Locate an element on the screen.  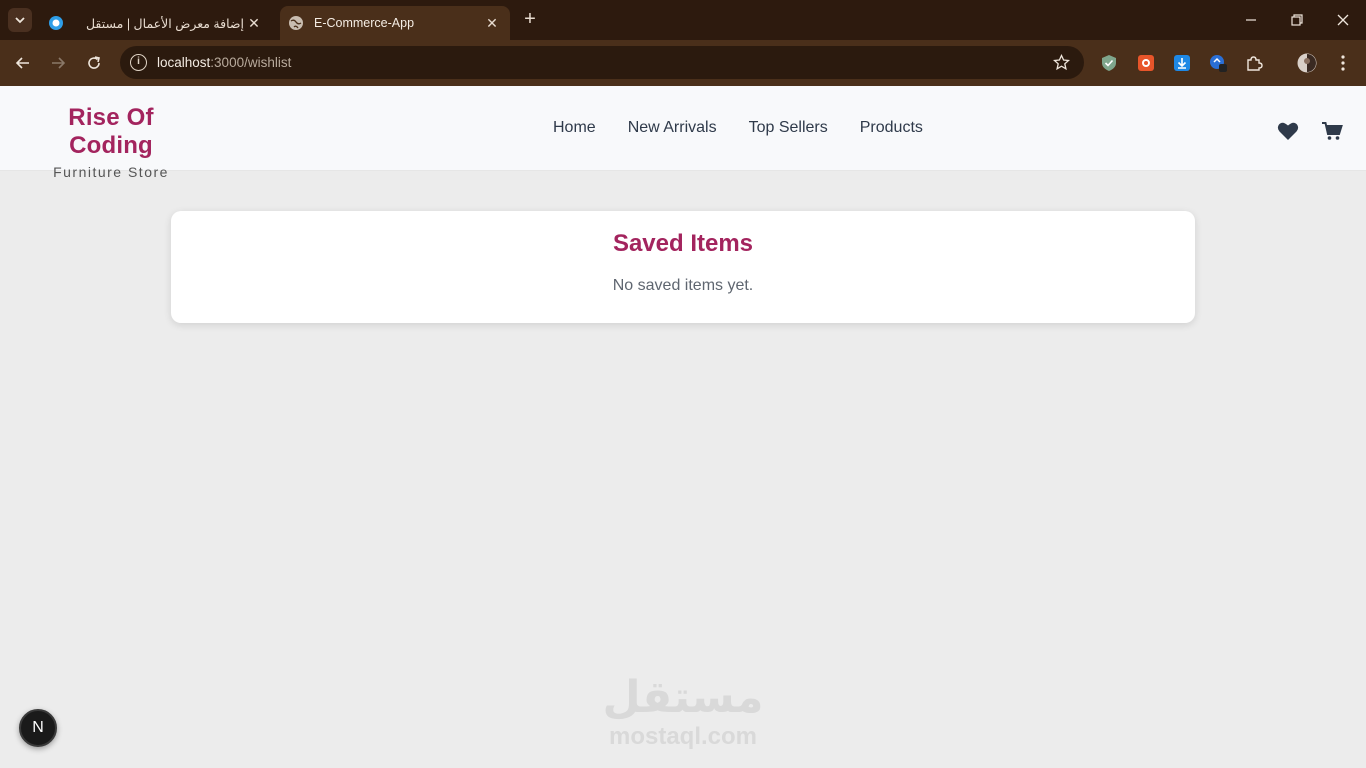
watermark-arabic: مستقل is located at coordinates (683, 697).